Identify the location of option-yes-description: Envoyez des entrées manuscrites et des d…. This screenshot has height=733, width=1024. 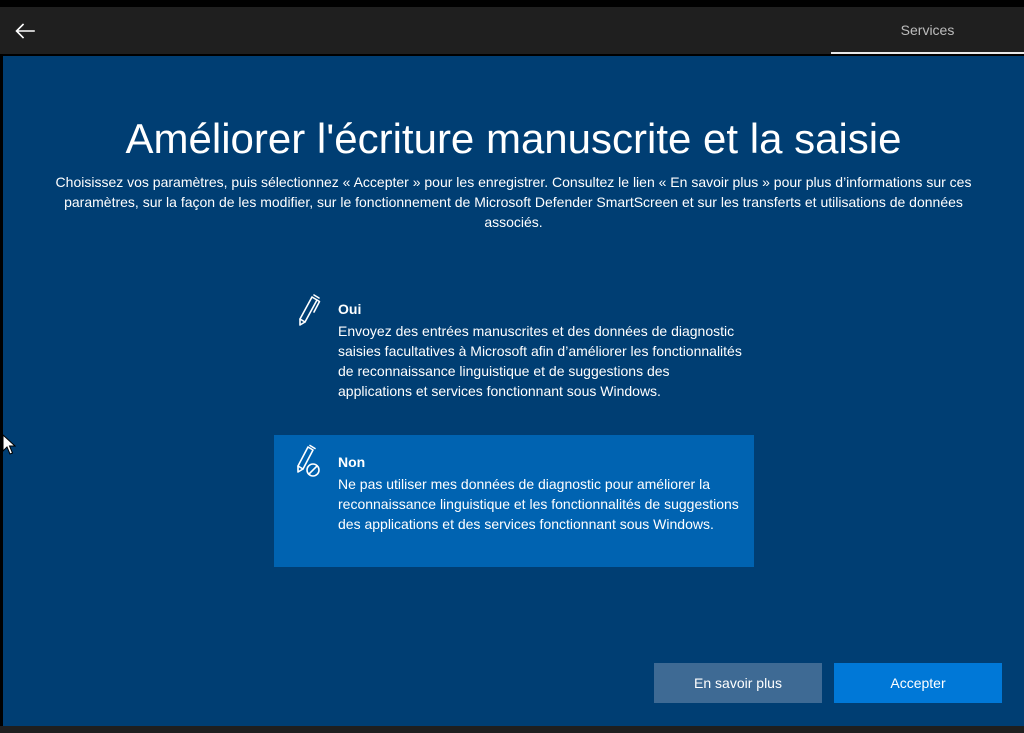
(540, 361).